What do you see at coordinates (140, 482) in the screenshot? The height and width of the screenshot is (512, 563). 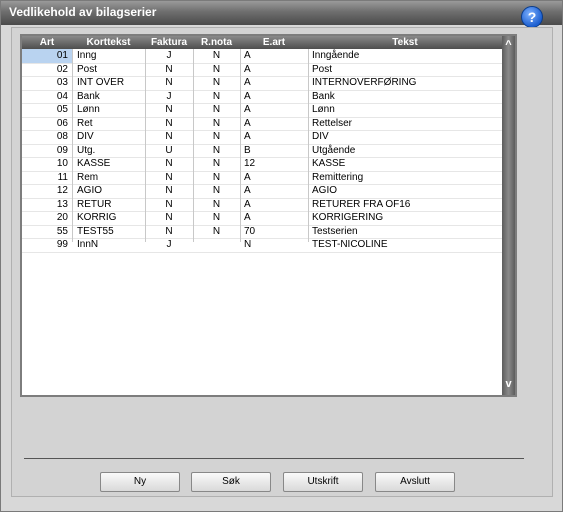 I see `new-button: Ny` at bounding box center [140, 482].